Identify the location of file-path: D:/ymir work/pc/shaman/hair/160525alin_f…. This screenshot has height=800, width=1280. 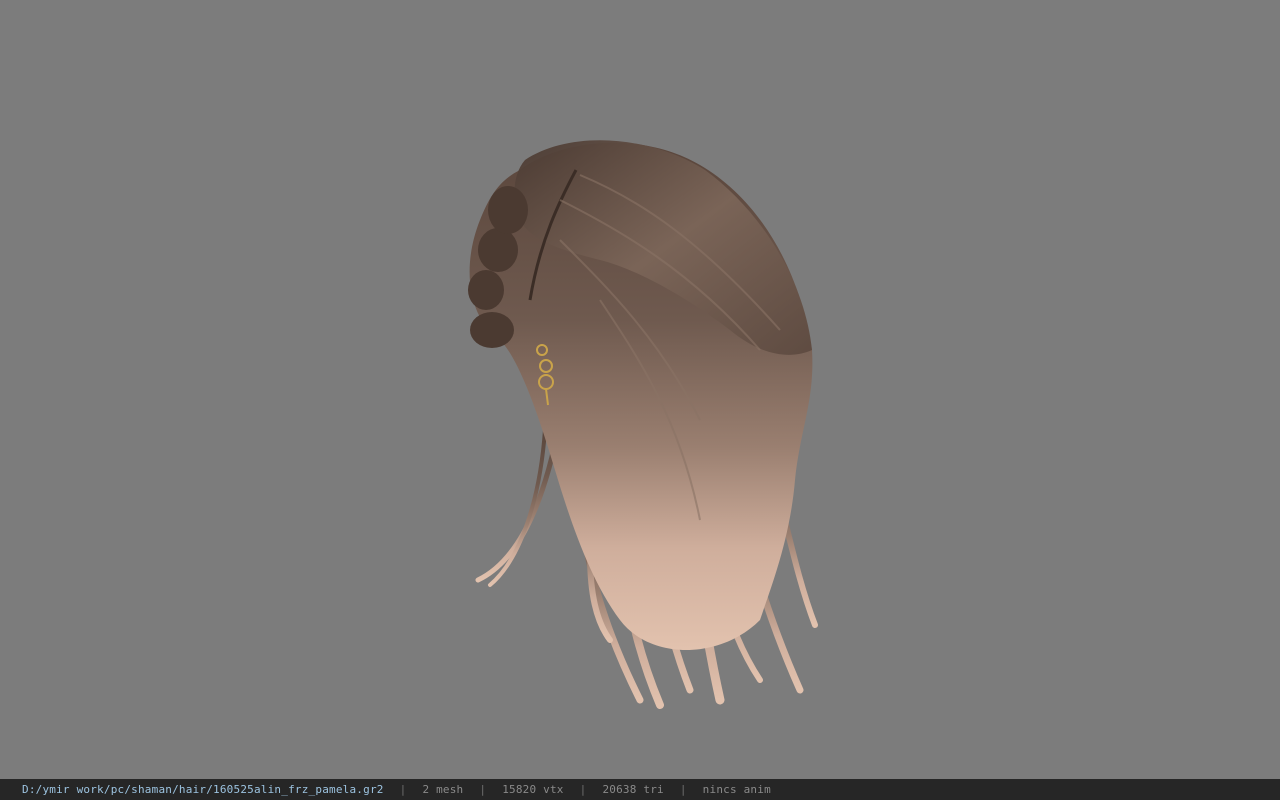
(203, 789).